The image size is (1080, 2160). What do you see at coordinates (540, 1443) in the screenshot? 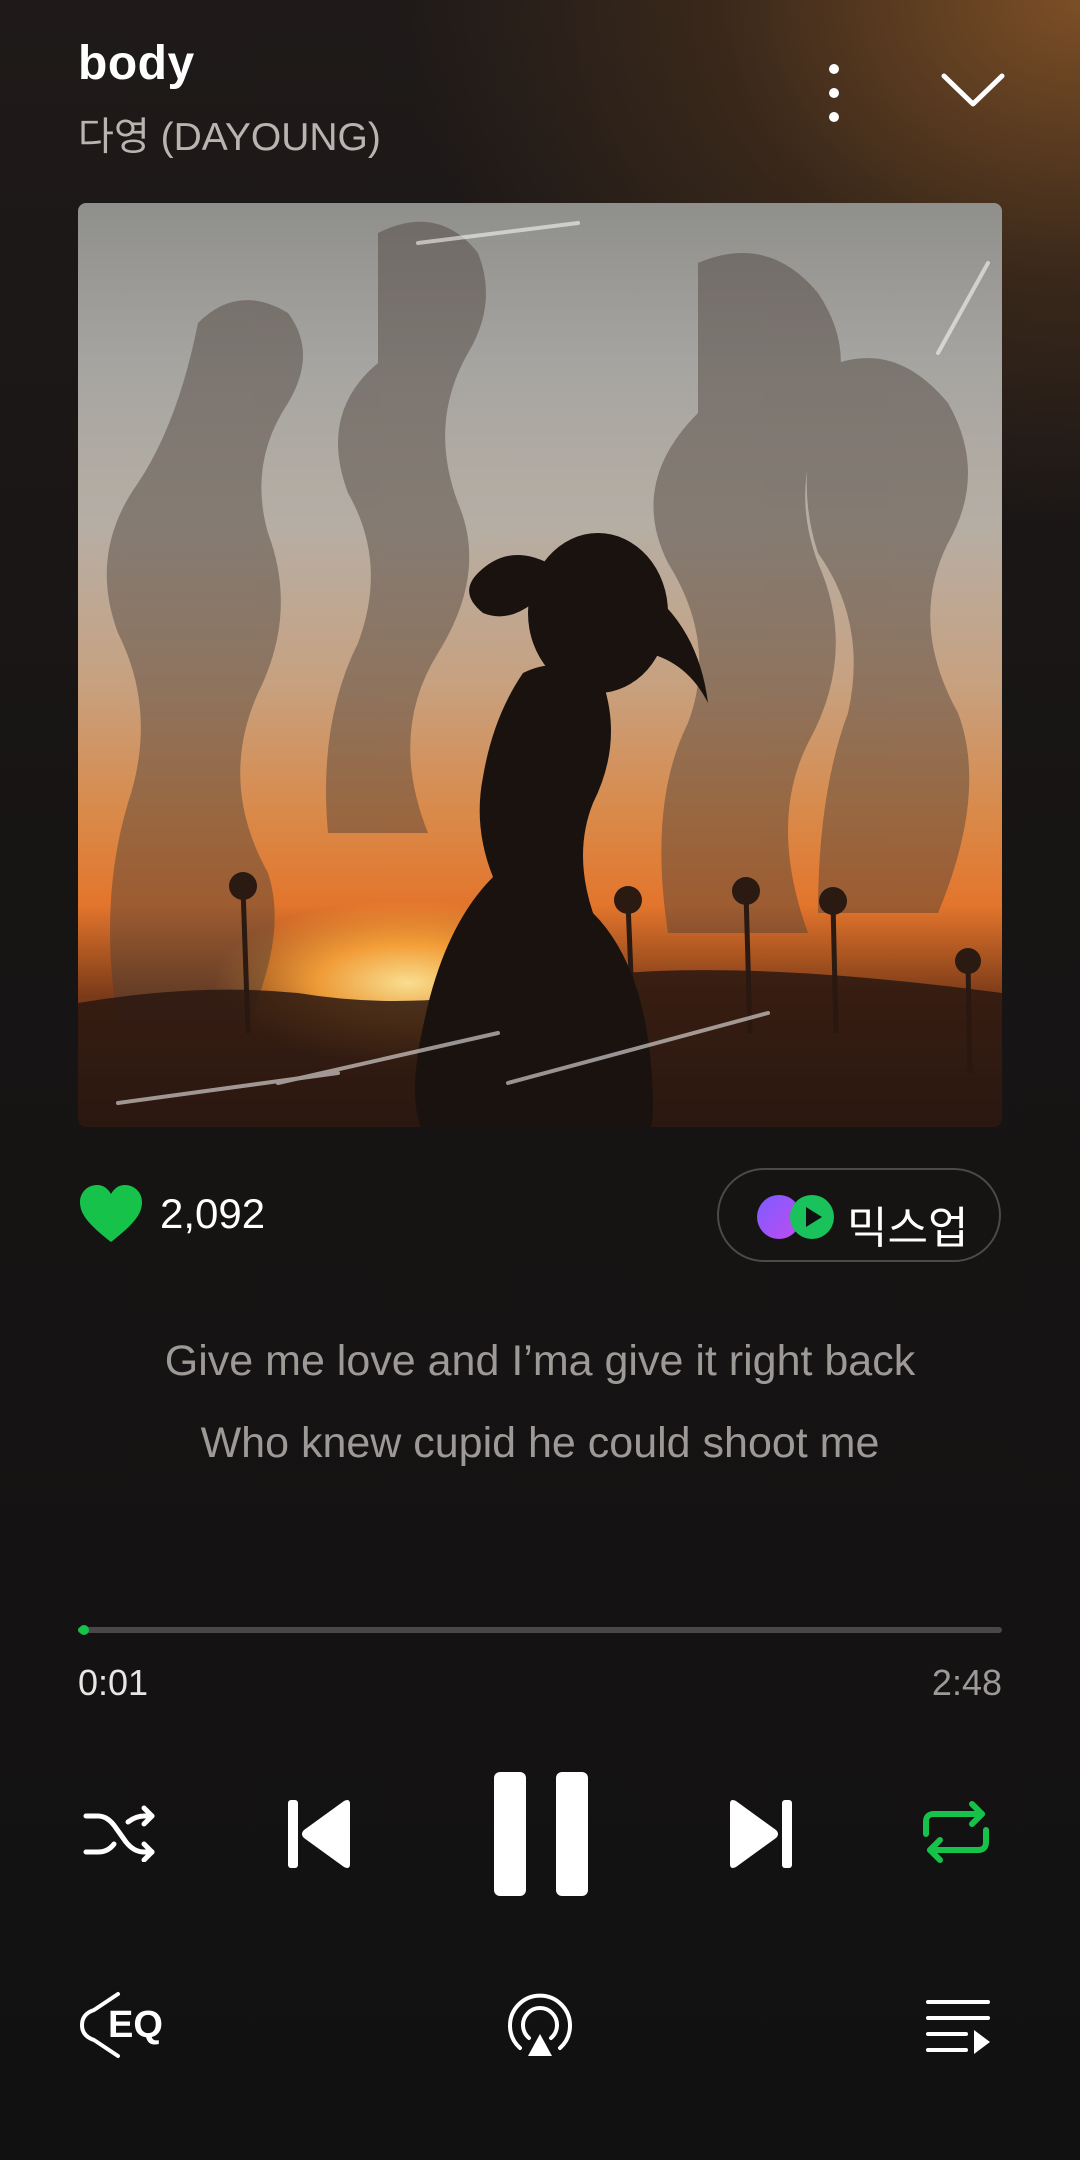
I see `lyric-line: Who knew cupid he could shoot me` at bounding box center [540, 1443].